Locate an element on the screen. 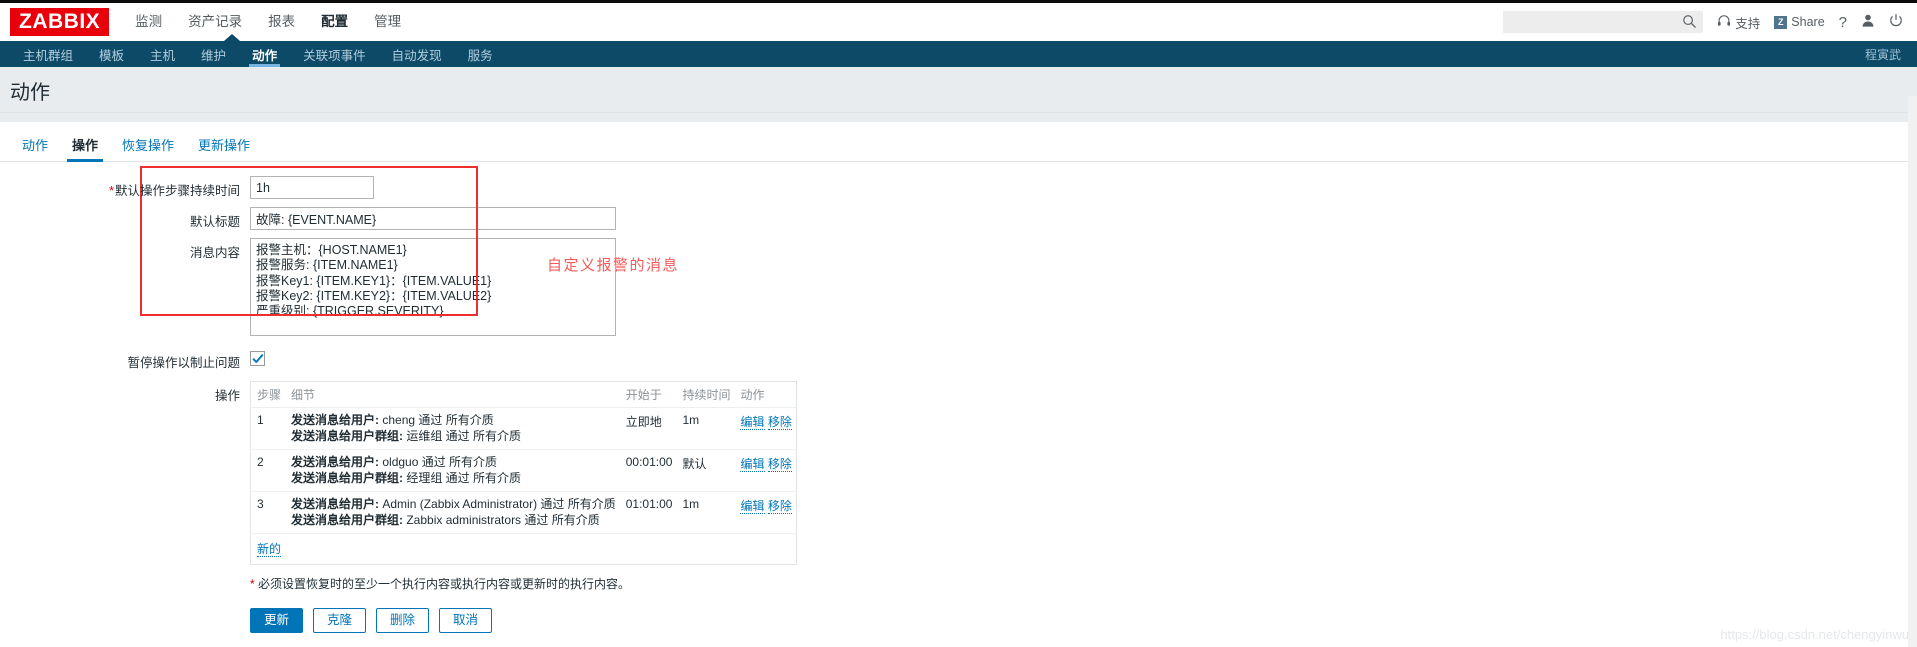 The image size is (1917, 647). detail-line: 发送消息给用户: cheng 通过 所有介质 is located at coordinates (392, 420).